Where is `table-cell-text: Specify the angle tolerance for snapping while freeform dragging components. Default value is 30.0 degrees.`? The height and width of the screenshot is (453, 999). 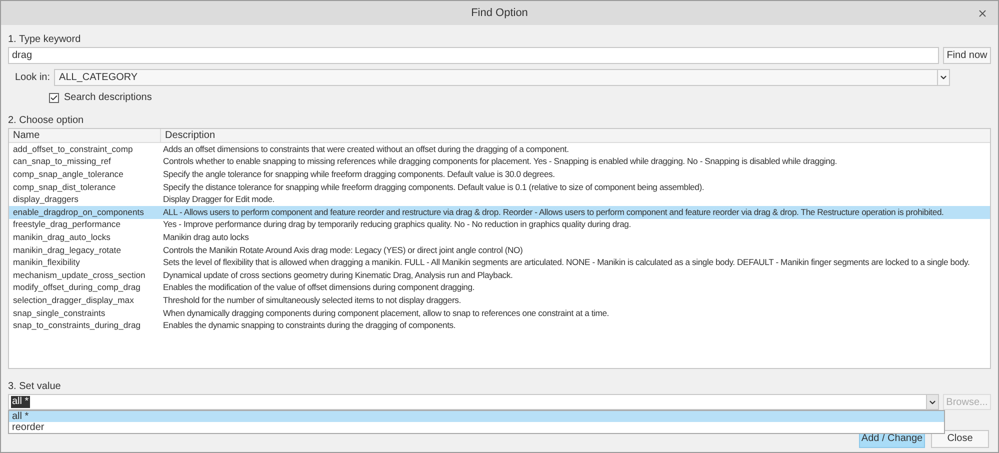
table-cell-text: Specify the angle tolerance for snapping while freeform dragging components. Default value is 30.0 degrees. is located at coordinates (358, 174).